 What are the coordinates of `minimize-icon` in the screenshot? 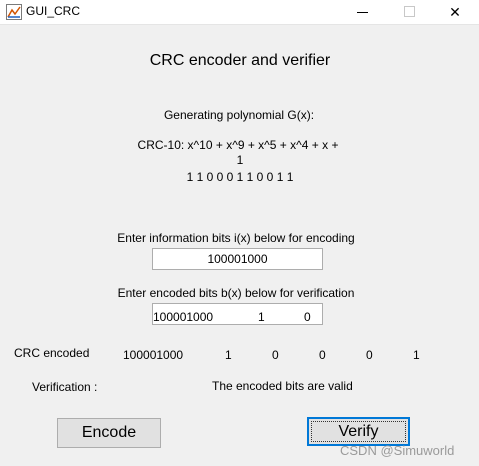 It's located at (362, 12).